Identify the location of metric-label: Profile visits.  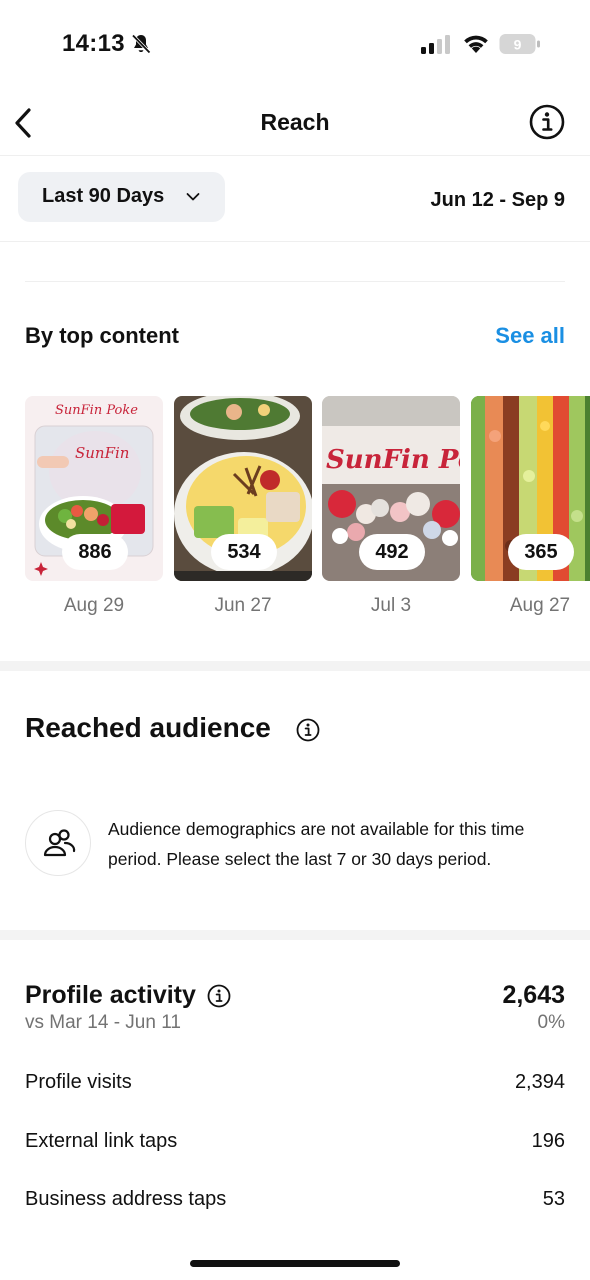
(78, 1082).